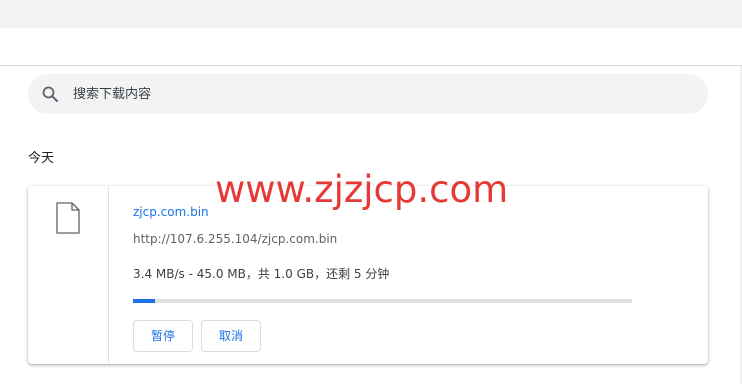  What do you see at coordinates (382, 301) in the screenshot?
I see `download-progress-bar` at bounding box center [382, 301].